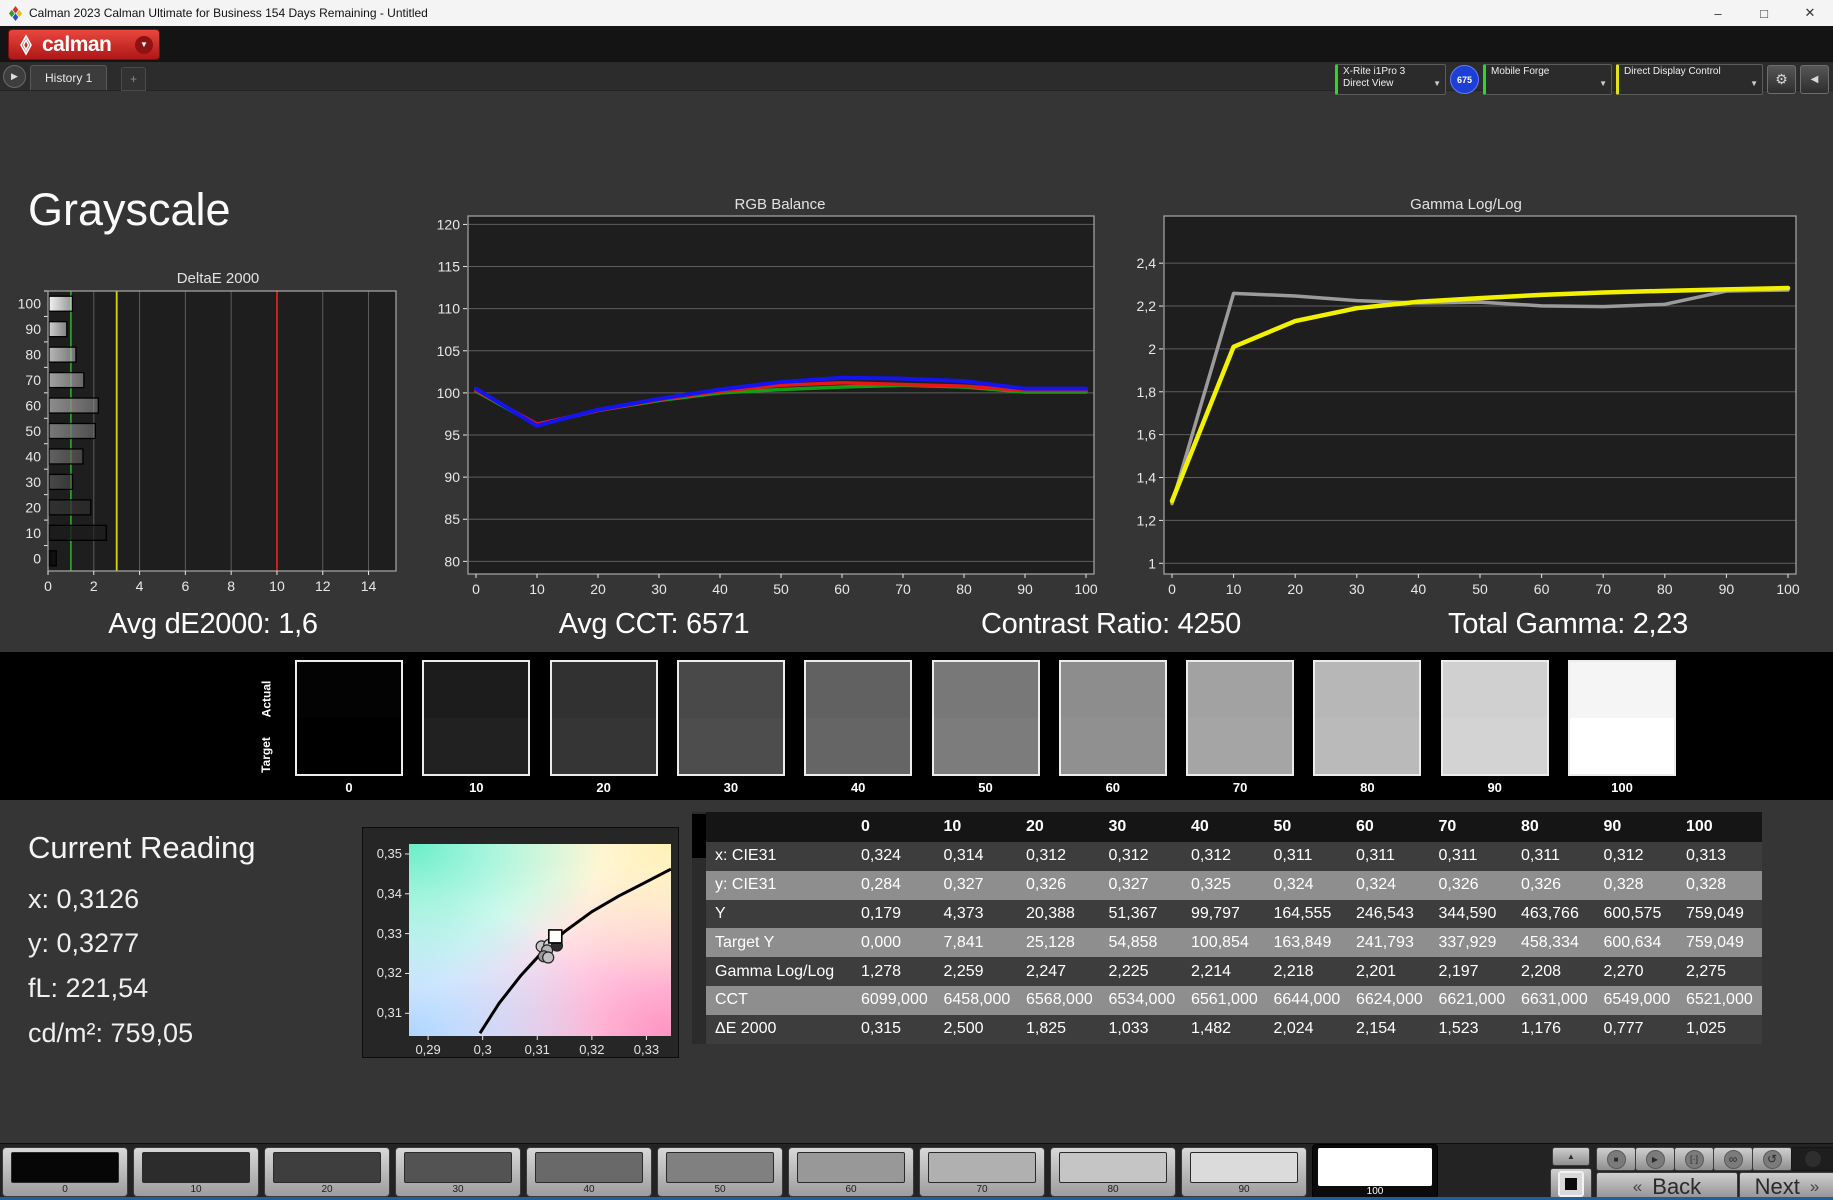  Describe the element at coordinates (699, 836) in the screenshot. I see `table-scroll-thumb` at that location.